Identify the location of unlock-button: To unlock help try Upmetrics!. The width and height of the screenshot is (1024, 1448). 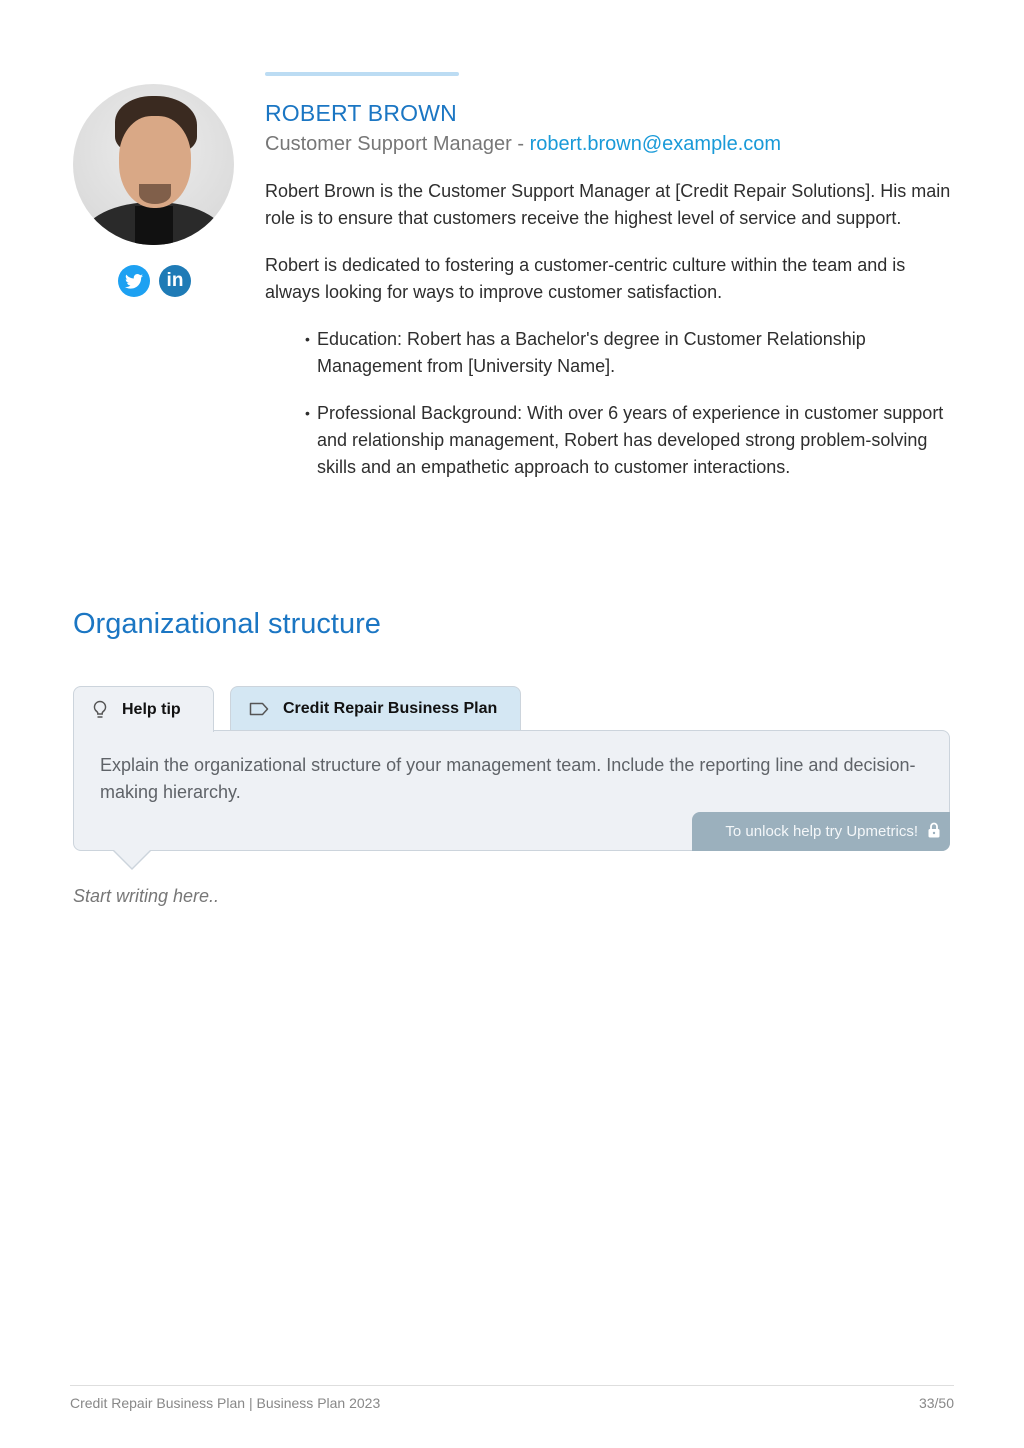
(821, 831).